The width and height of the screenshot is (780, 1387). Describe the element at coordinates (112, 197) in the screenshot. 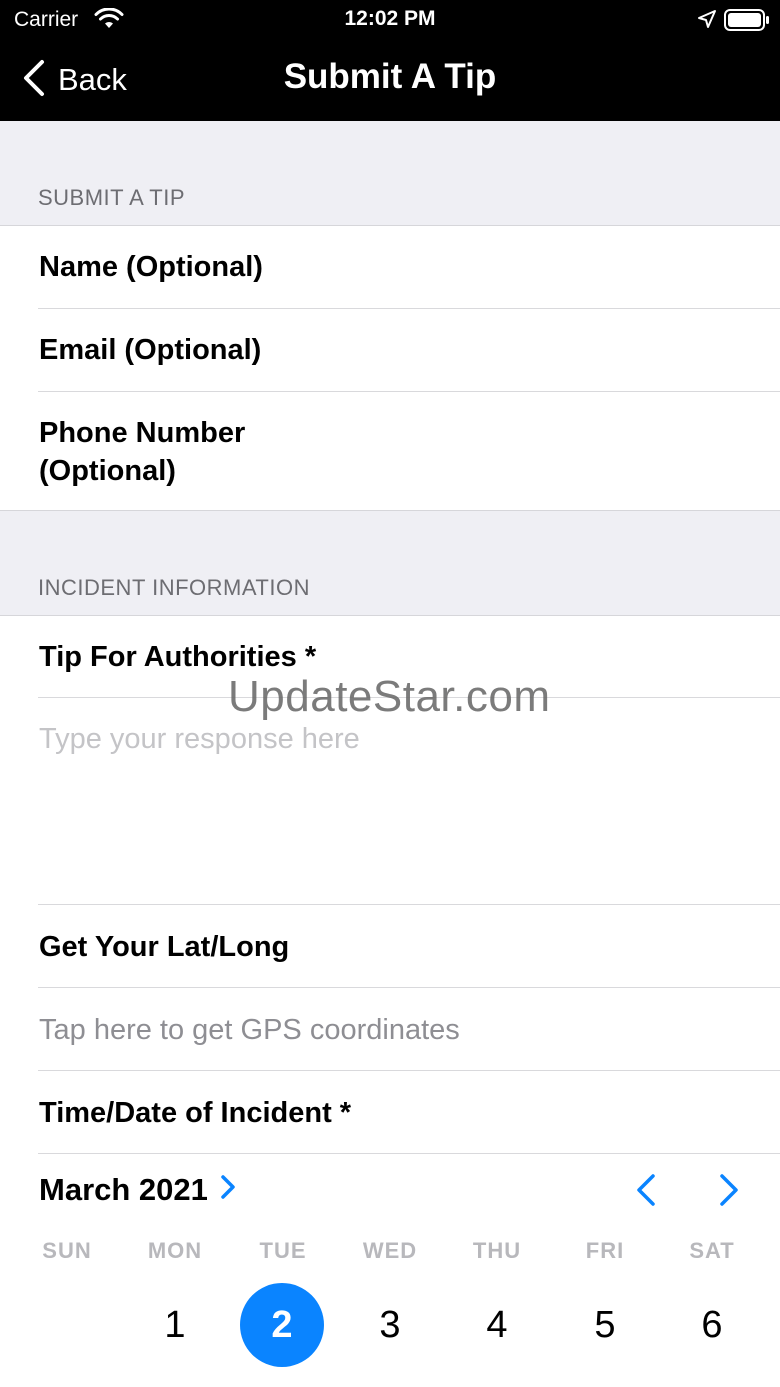

I see `section-title: SUBMIT A TIP` at that location.